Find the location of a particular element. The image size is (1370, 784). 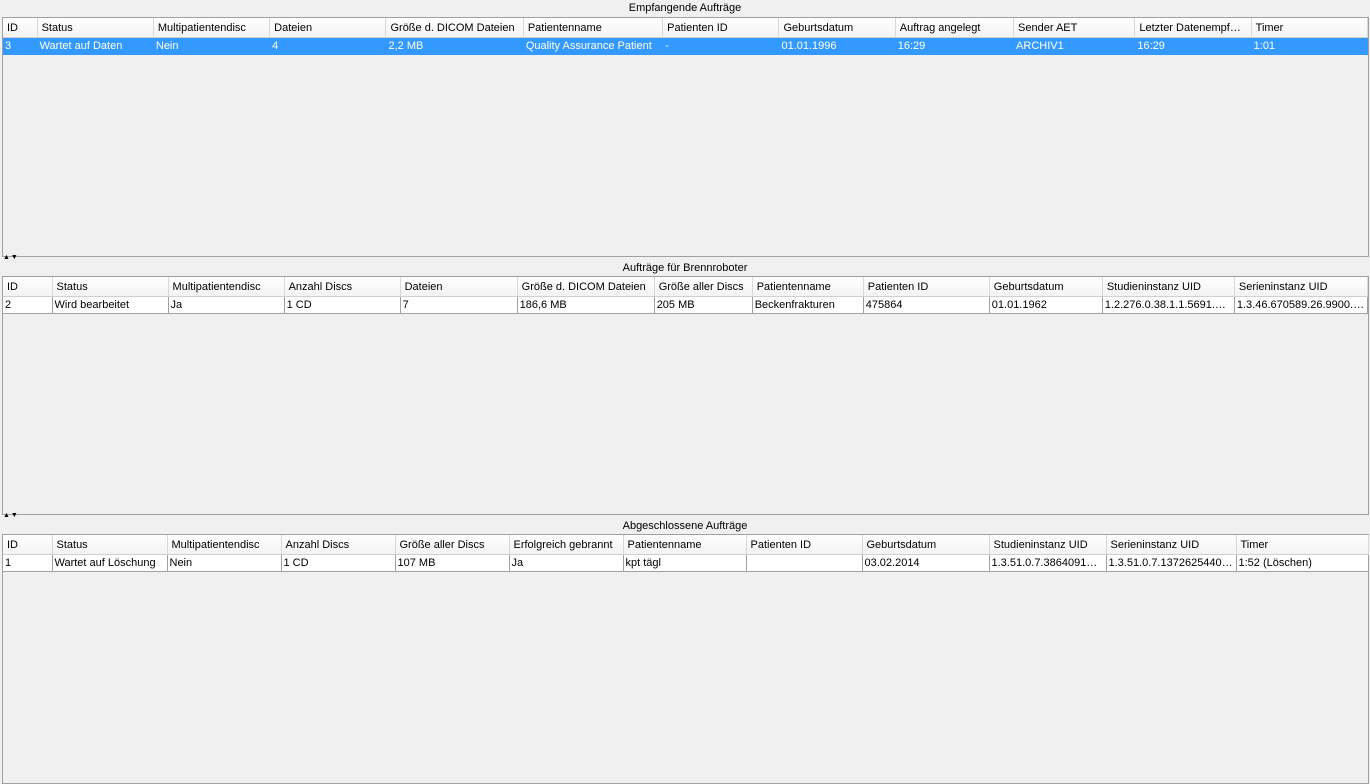

cell-groesse-d-dicom-dateien: 2,2 MB is located at coordinates (454, 46).